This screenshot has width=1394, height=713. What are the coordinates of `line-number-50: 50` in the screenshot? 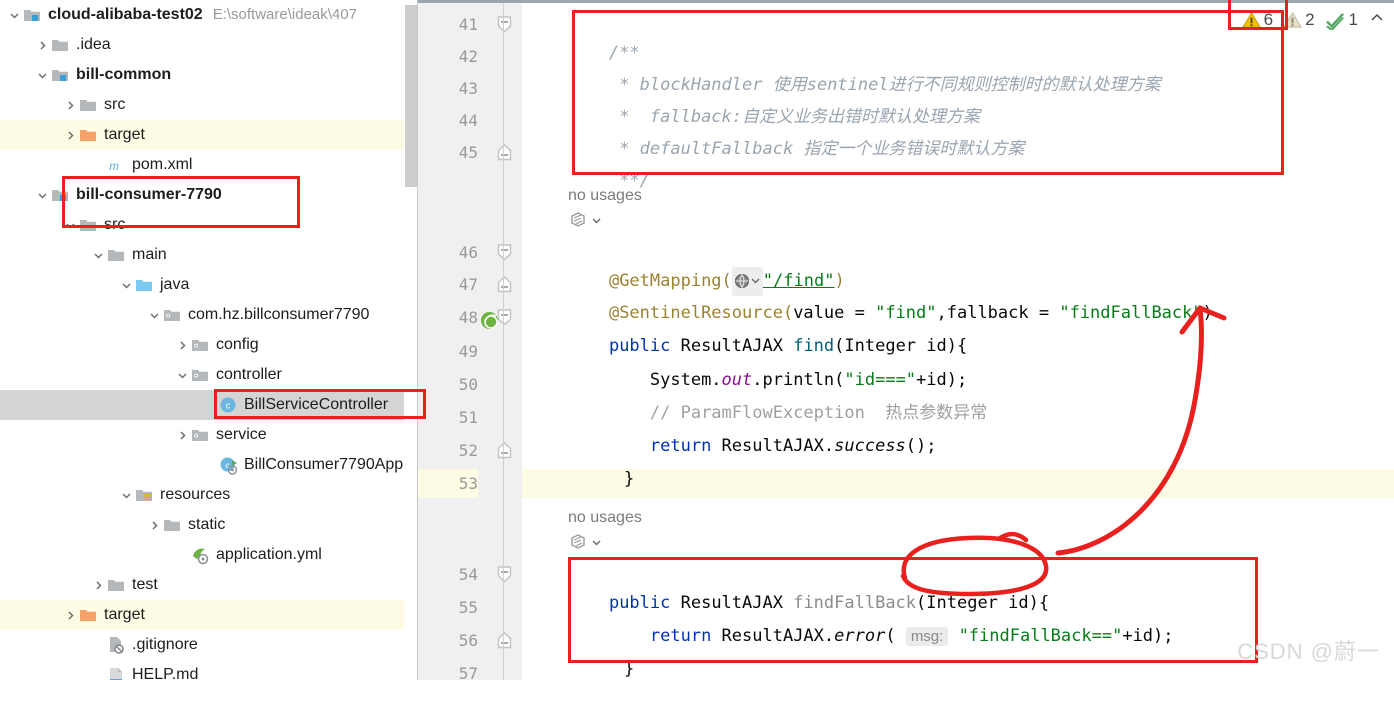 It's located at (468, 384).